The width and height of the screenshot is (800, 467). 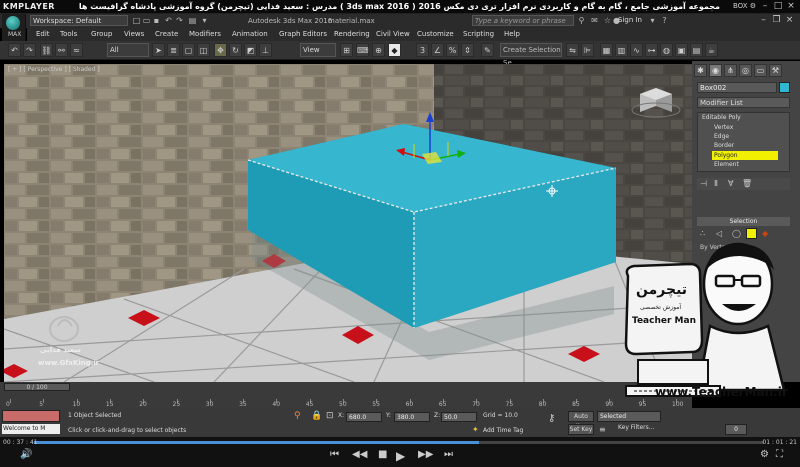 What do you see at coordinates (303, 34) in the screenshot?
I see `menu-graph-editors: Graph Editors` at bounding box center [303, 34].